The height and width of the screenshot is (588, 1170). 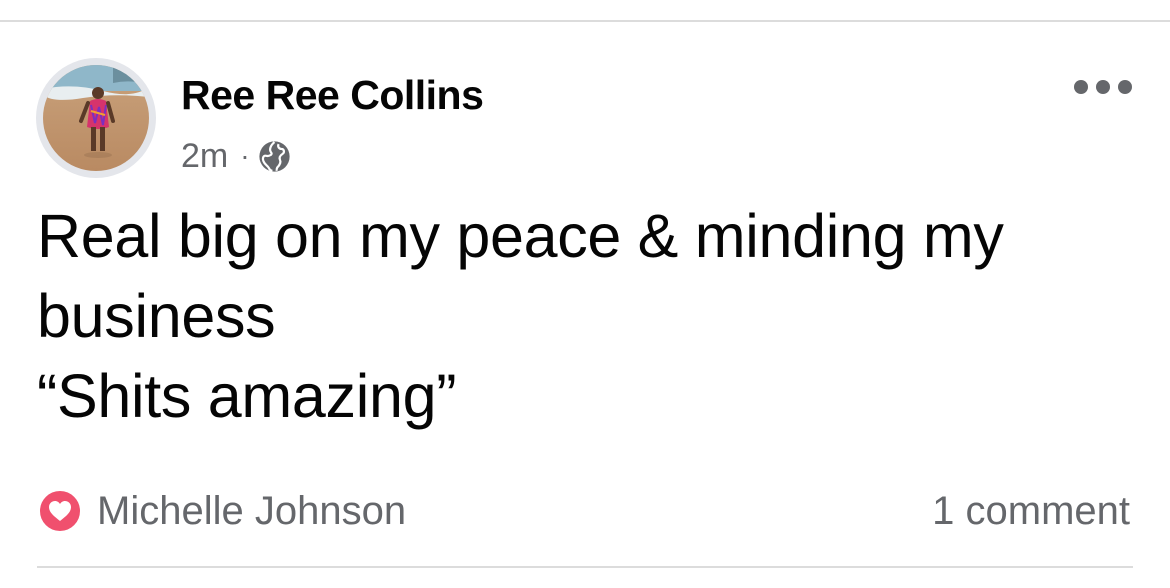 I want to click on globe-icon, so click(x=274, y=156).